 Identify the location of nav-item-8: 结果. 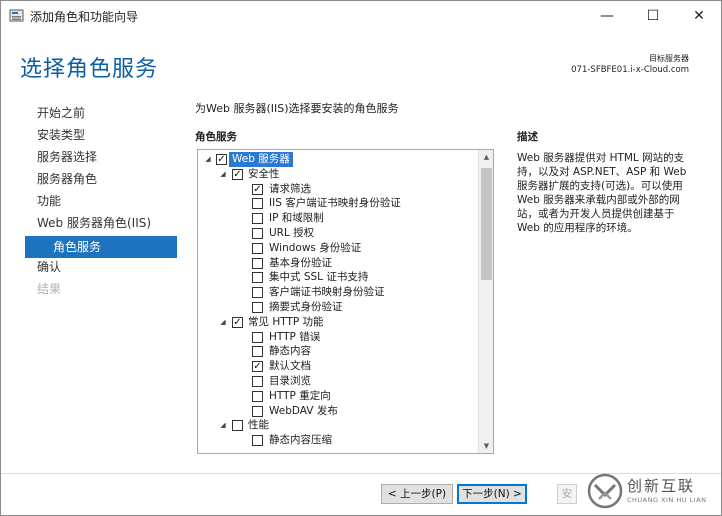
(49, 289).